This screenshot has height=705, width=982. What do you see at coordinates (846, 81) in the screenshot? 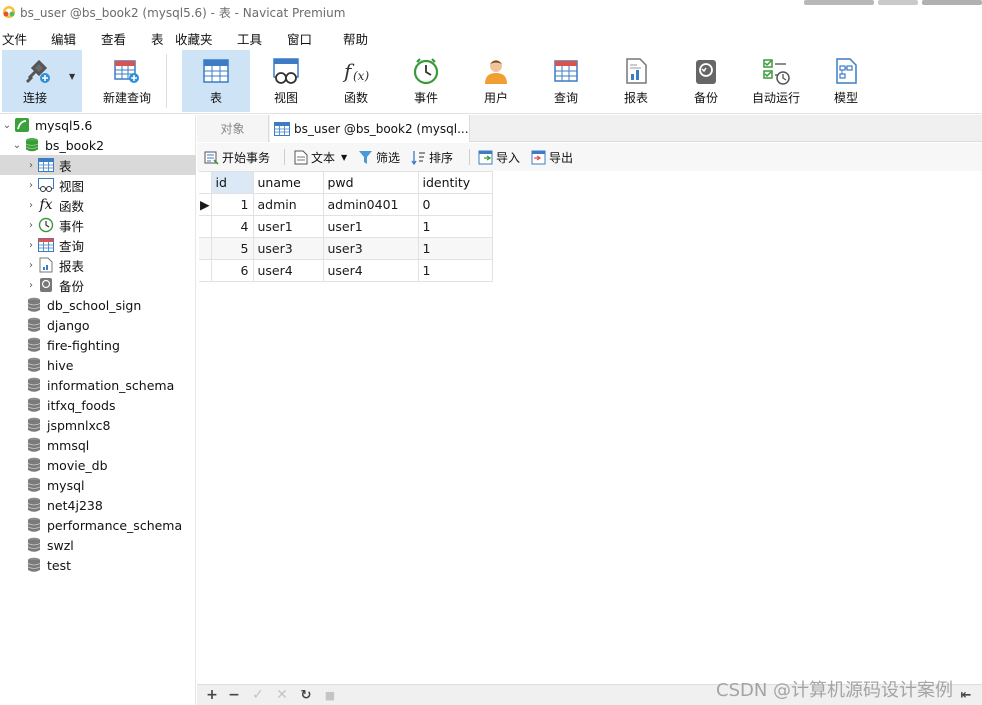
I see `model-button: 模型` at bounding box center [846, 81].